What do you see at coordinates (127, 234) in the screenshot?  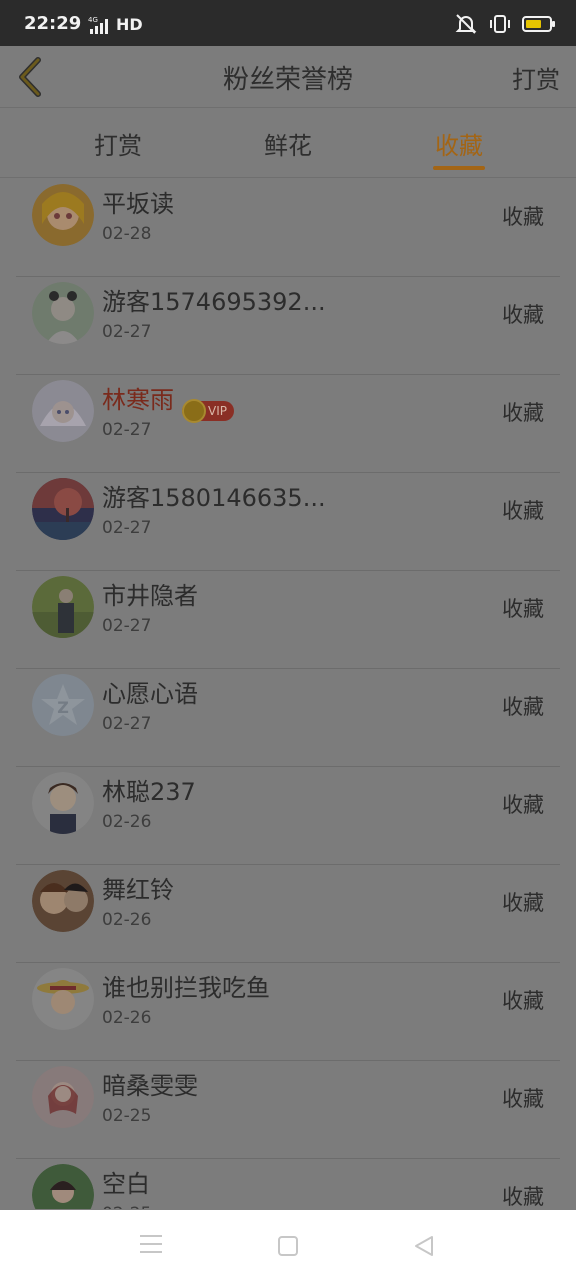 I see `list-date: 02-28` at bounding box center [127, 234].